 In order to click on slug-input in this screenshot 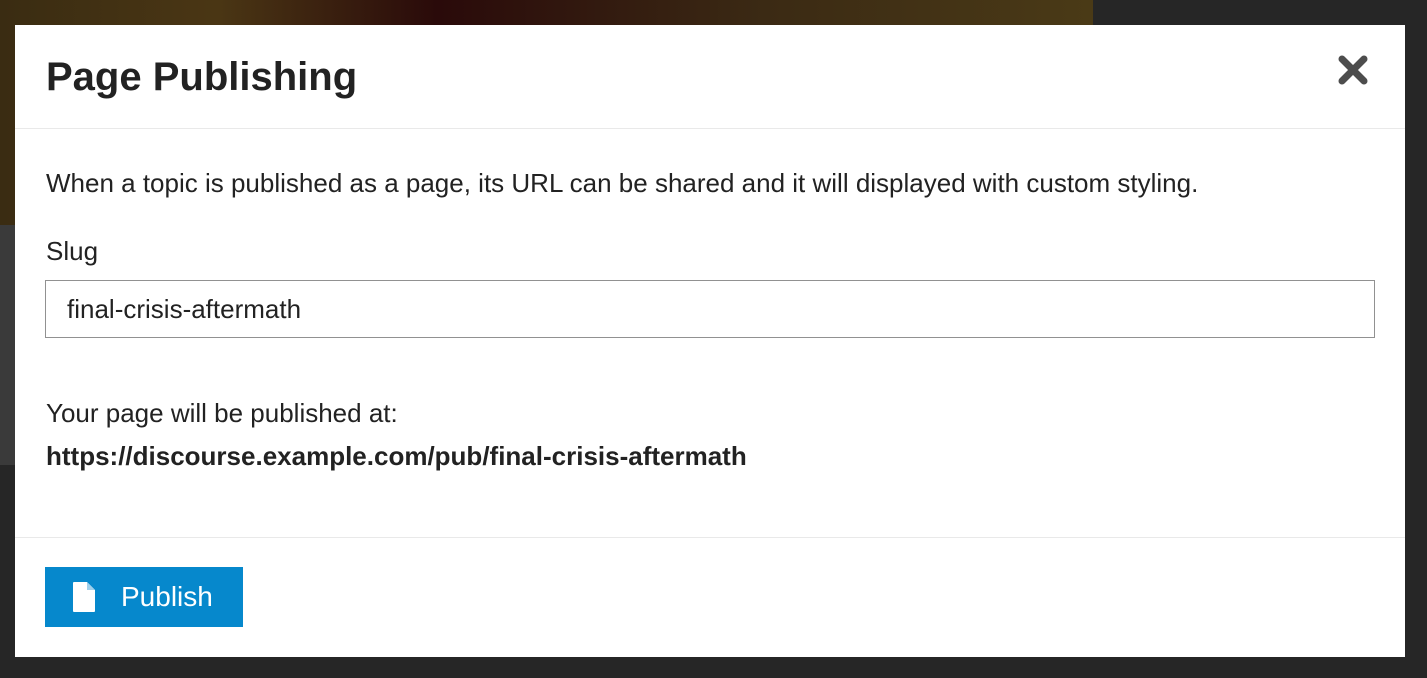, I will do `click(710, 309)`.